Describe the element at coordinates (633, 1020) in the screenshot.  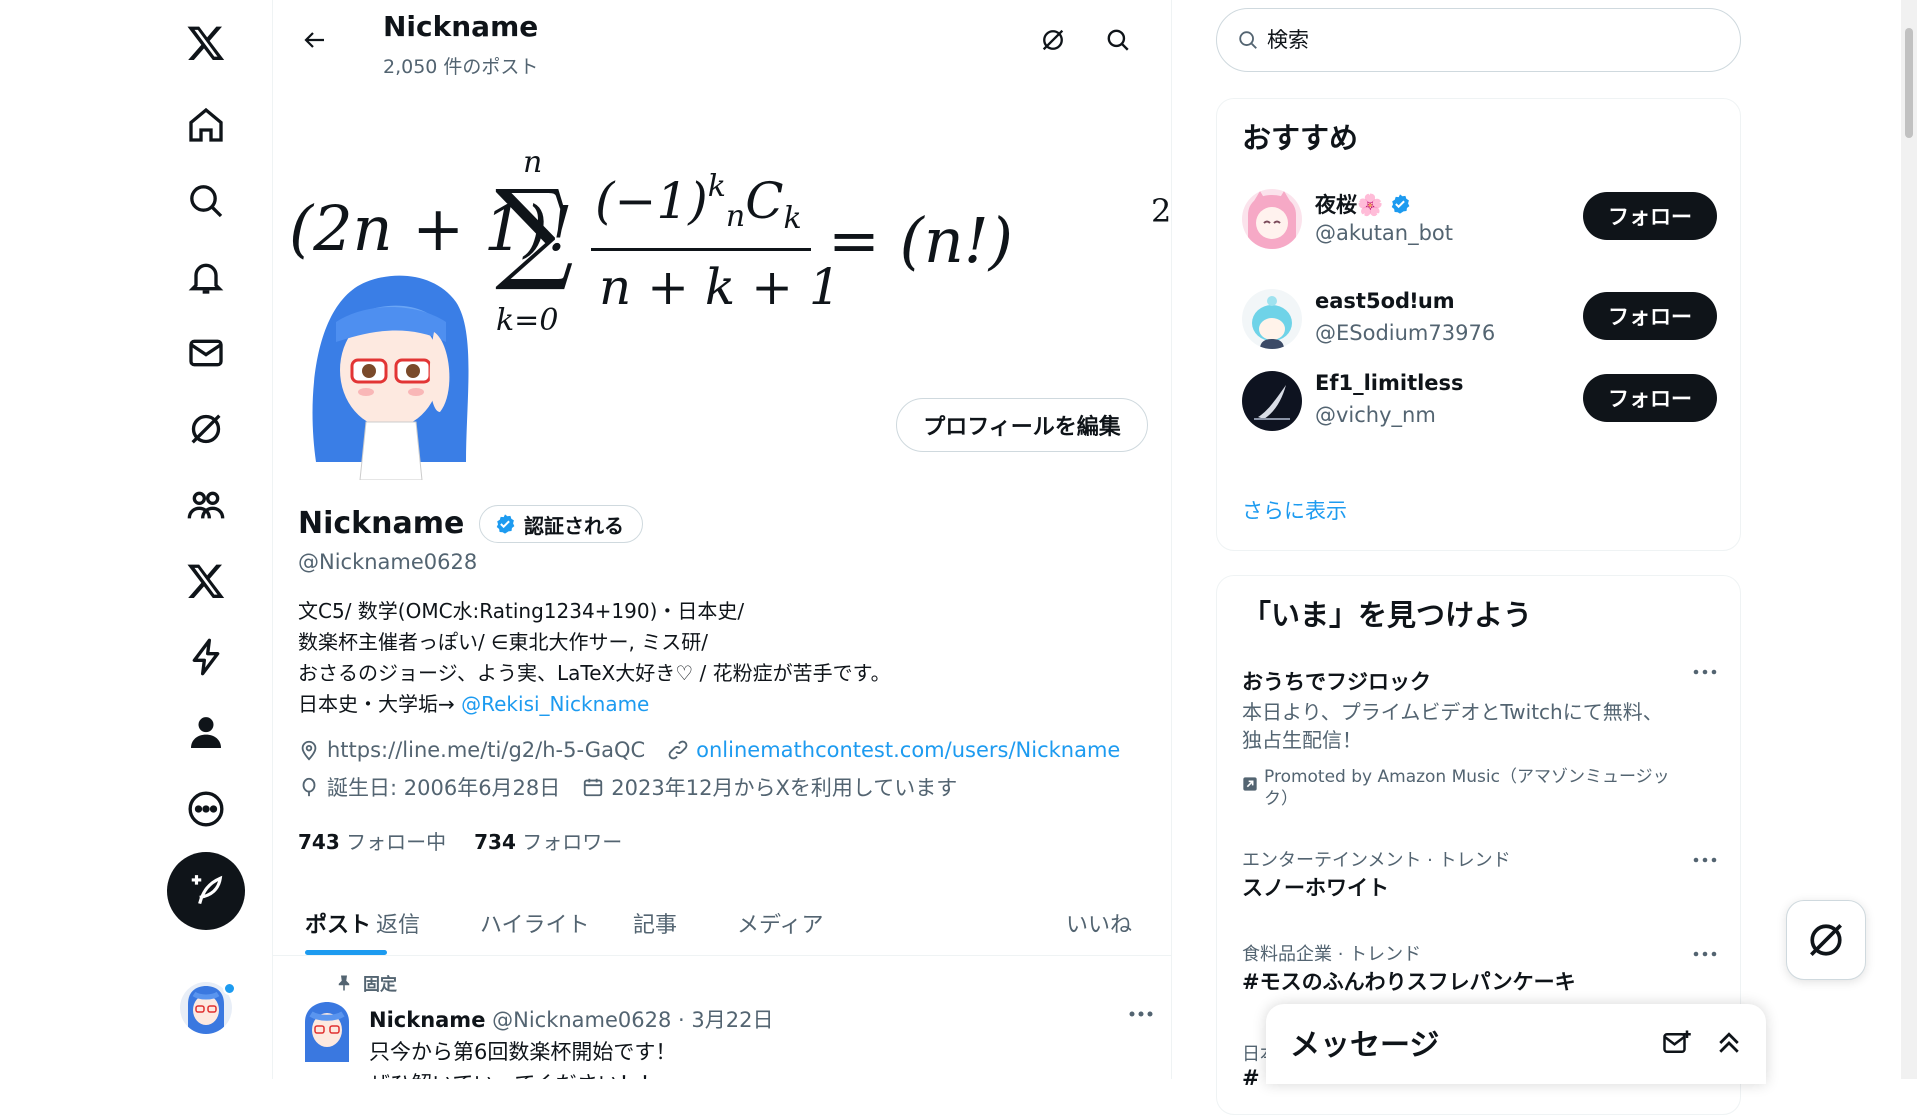
I see `post-meta: @Nickname0628 · 3月22日` at that location.